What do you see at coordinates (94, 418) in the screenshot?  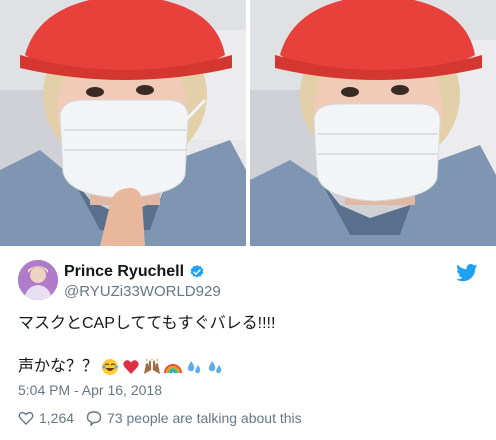 I see `speech-bubble-icon` at bounding box center [94, 418].